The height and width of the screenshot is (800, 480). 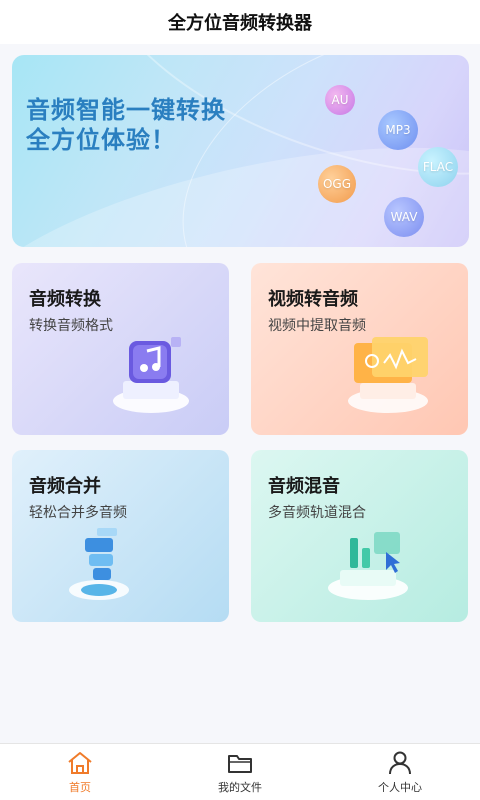 I want to click on card-audio-merge: 音频合并 轻松合并多音频, so click(x=120, y=536).